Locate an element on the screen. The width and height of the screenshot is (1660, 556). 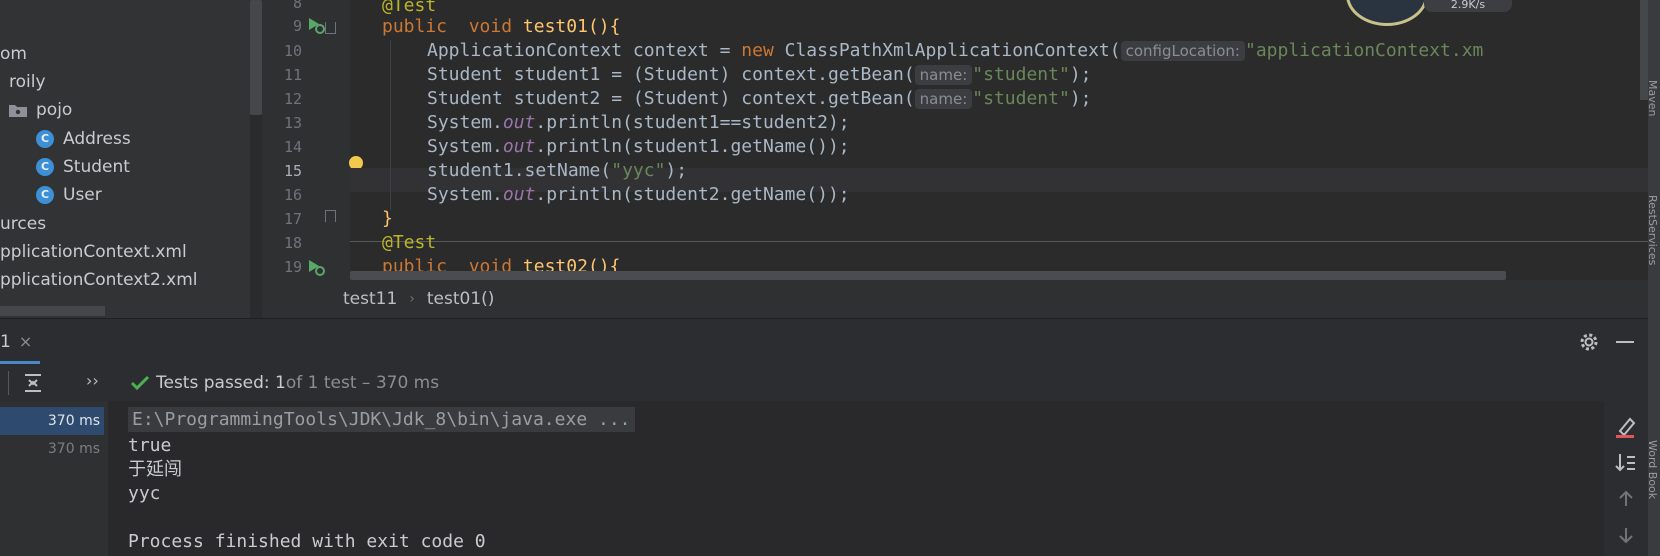
restservices-tool-button: RestServices is located at coordinates (1652, 230).